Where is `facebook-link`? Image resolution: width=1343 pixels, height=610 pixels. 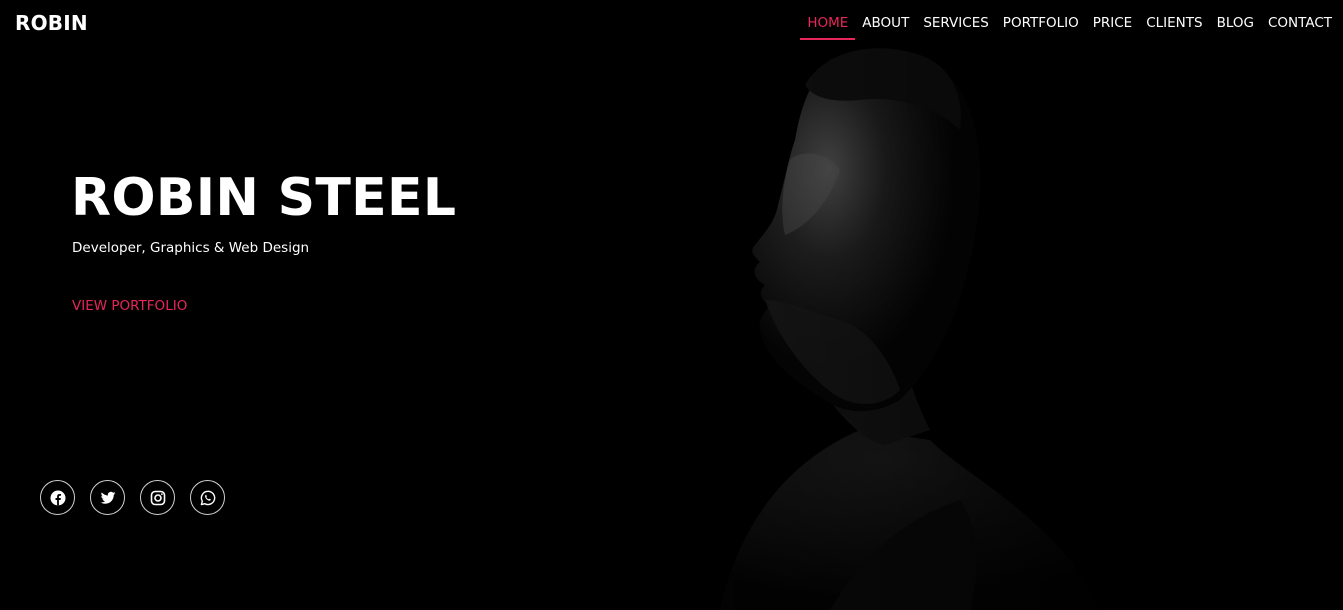 facebook-link is located at coordinates (57, 497).